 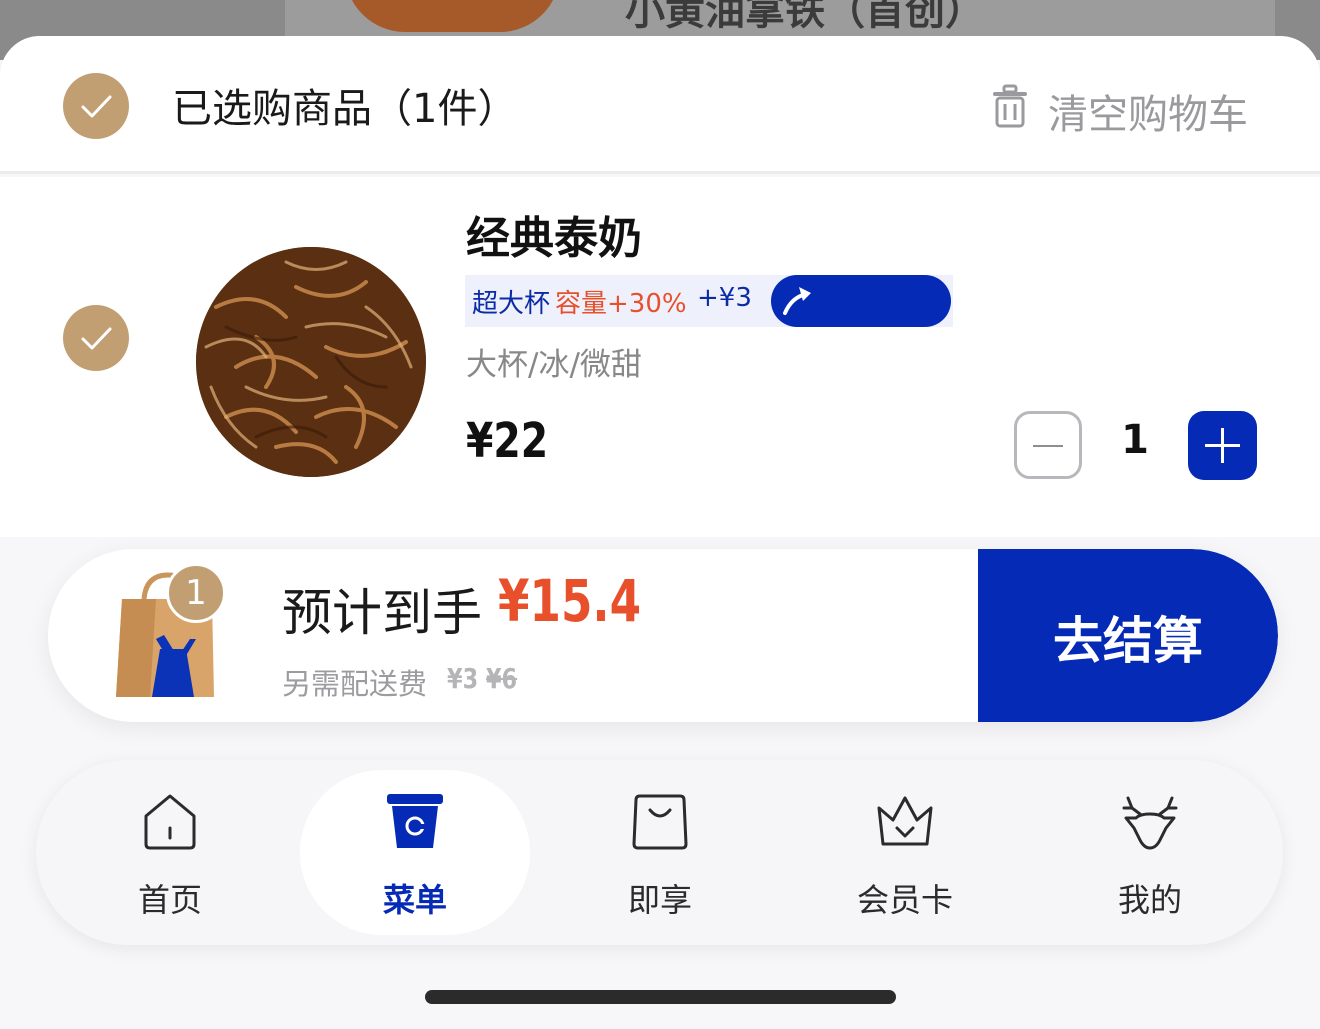 What do you see at coordinates (805, 17) in the screenshot?
I see `background-product-title: 小黄油拿铁（首创）` at bounding box center [805, 17].